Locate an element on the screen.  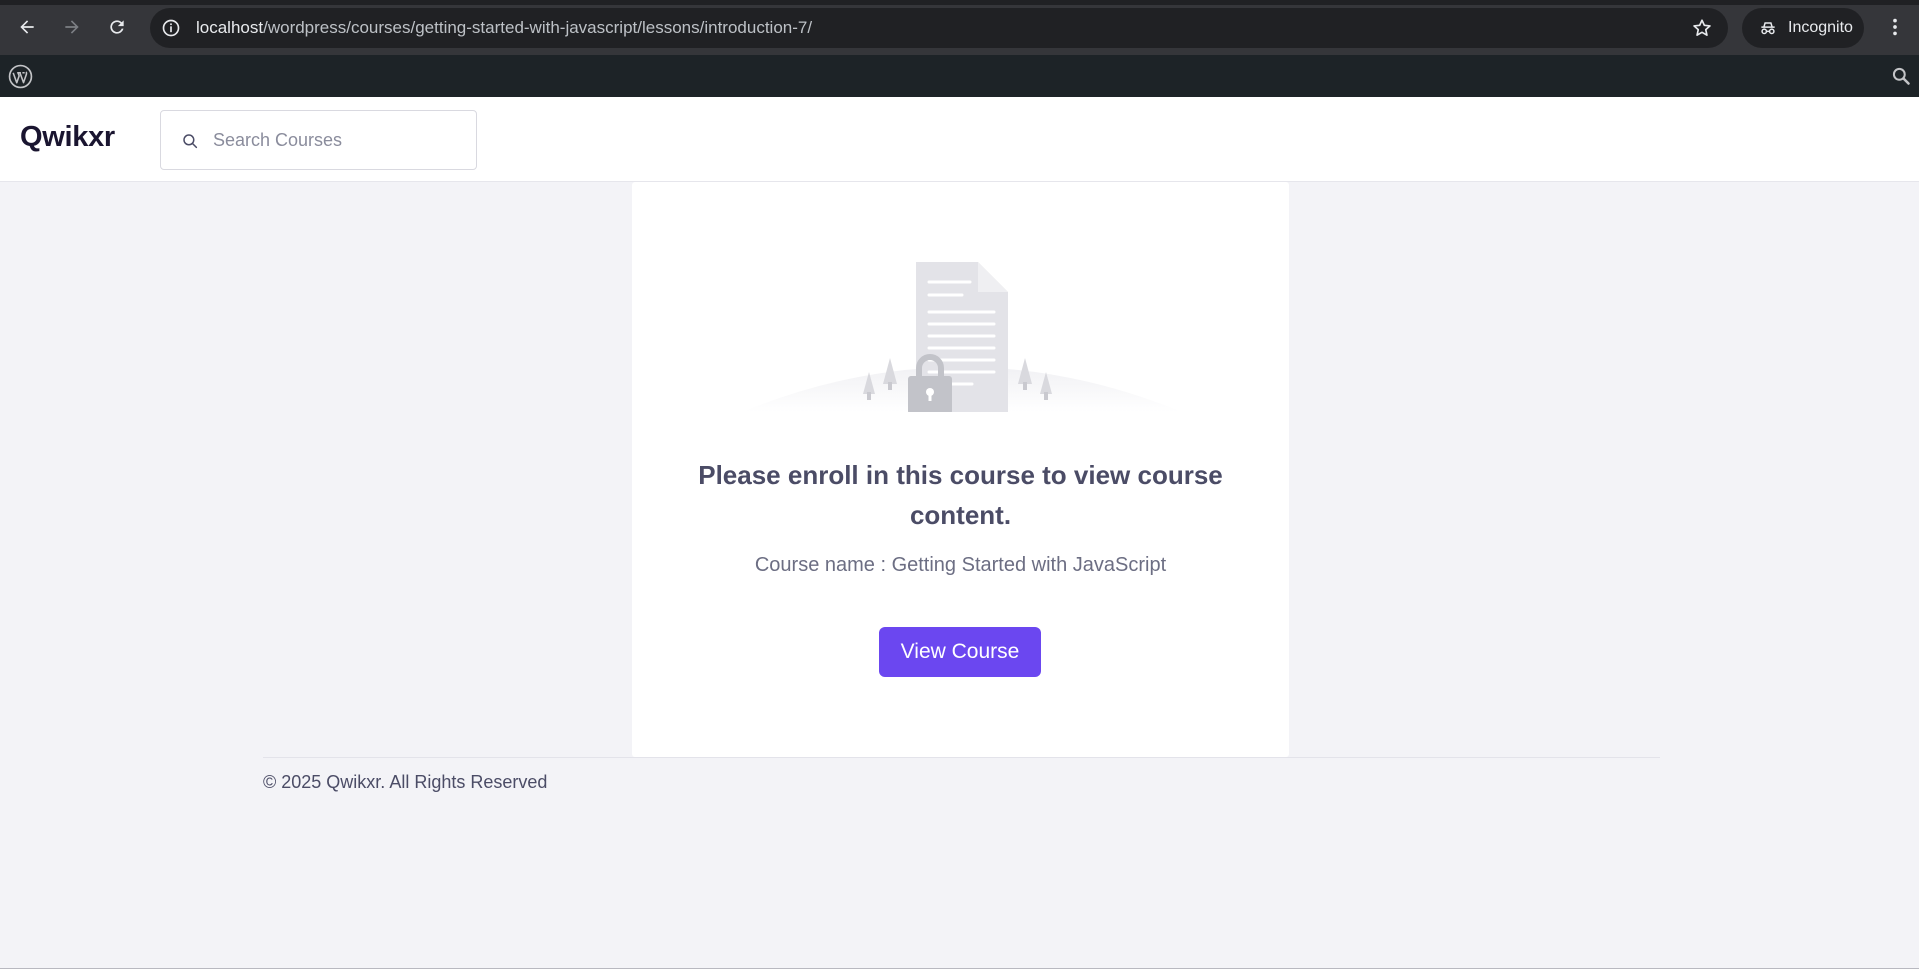
view-course-button: View Course is located at coordinates (960, 652).